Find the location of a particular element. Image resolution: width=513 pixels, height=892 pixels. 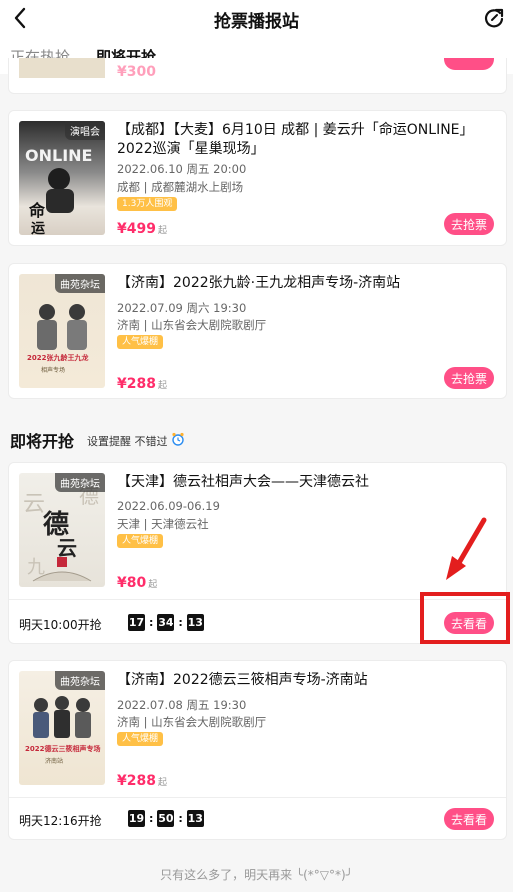

previous-card-partial: ¥300 is located at coordinates (257, 76).